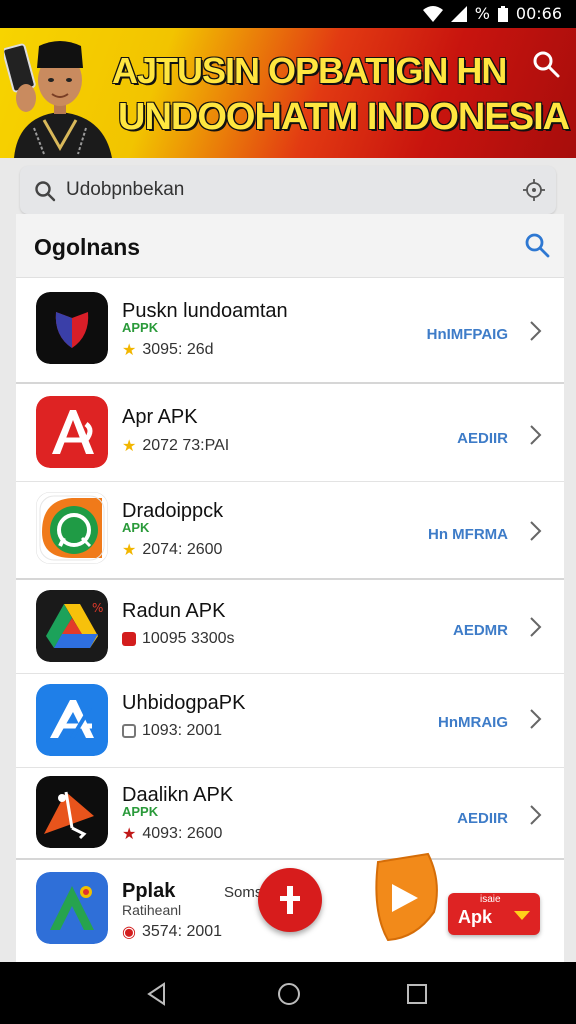 This screenshot has height=1024, width=576. I want to click on app-action-link: AEDMR, so click(480, 630).